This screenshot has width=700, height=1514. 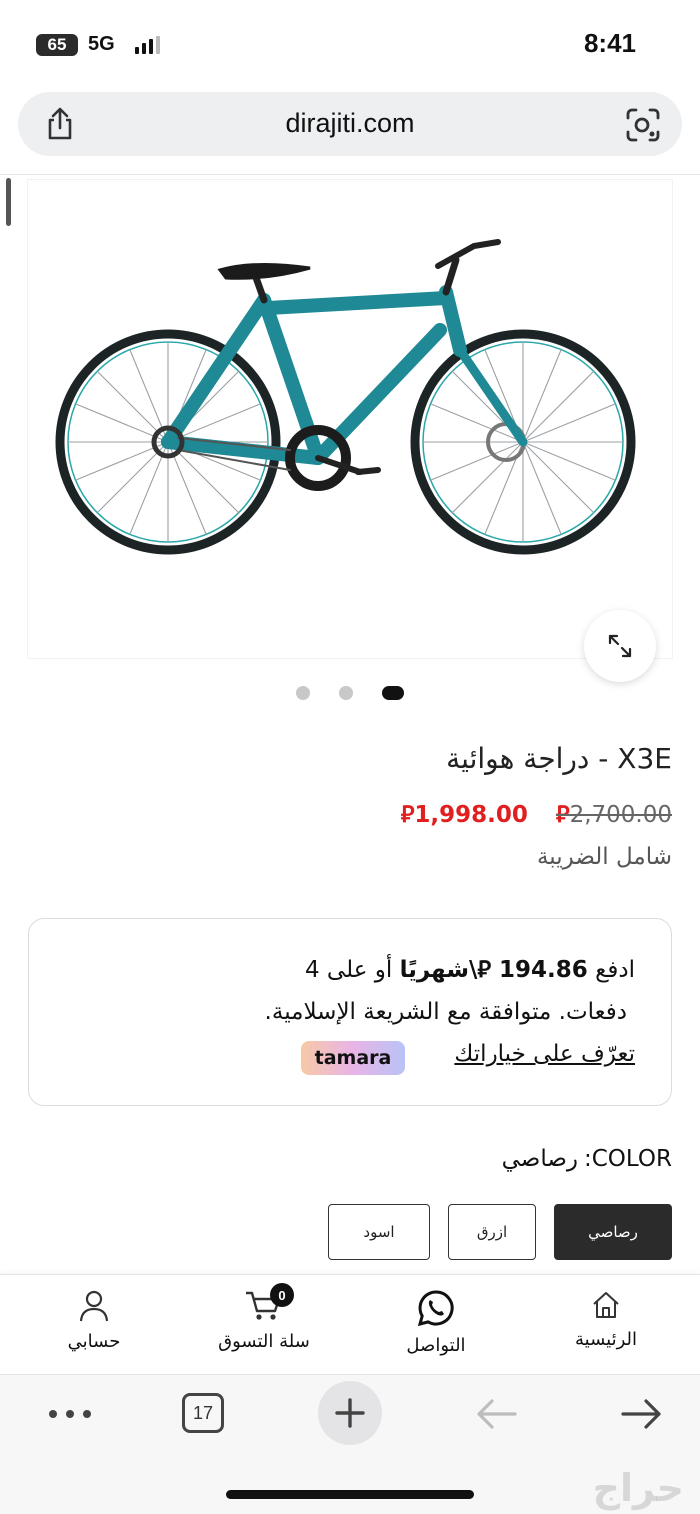 I want to click on more-icon, so click(x=70, y=1414).